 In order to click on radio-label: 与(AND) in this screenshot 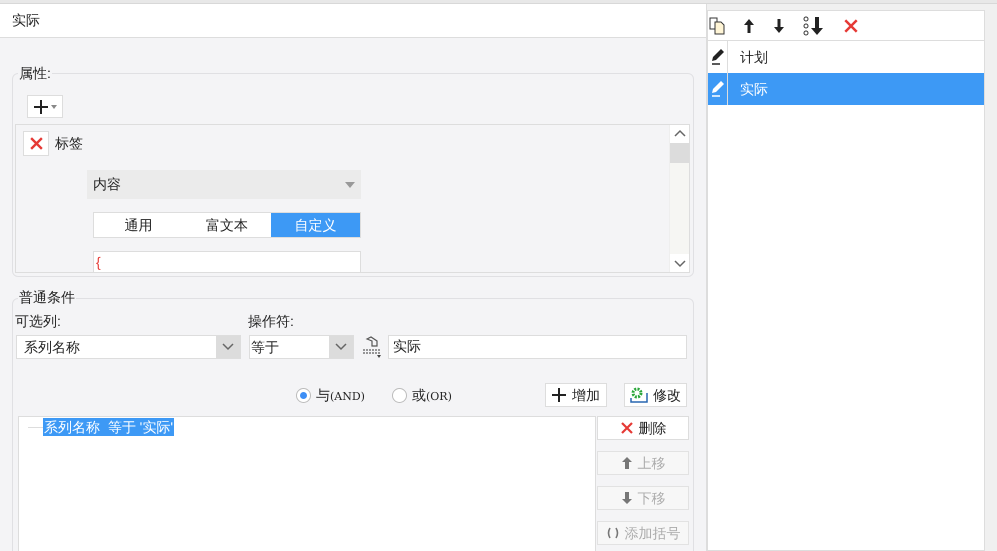, I will do `click(340, 395)`.